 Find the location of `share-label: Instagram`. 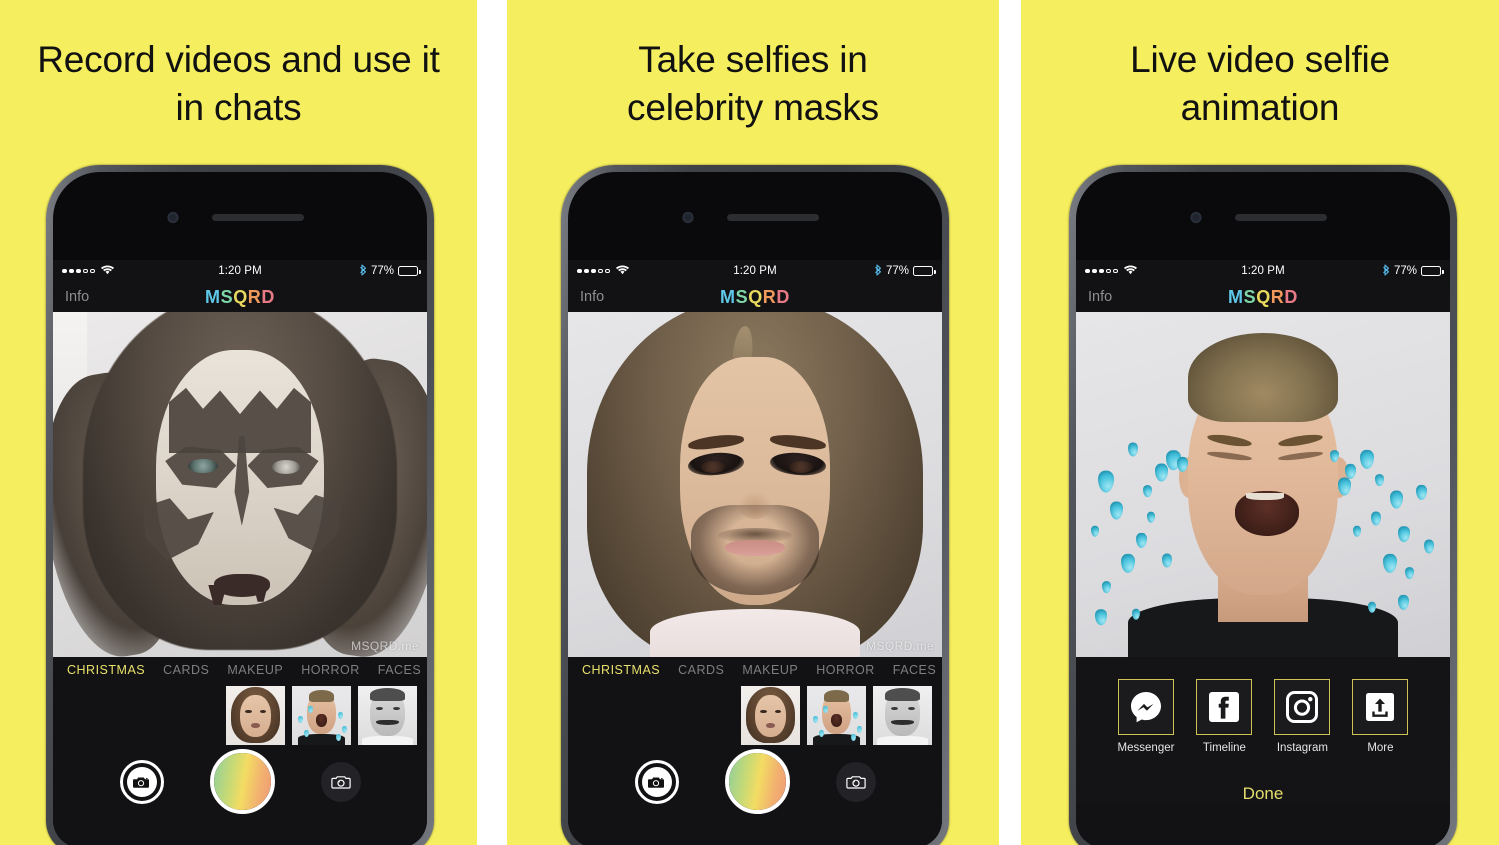

share-label: Instagram is located at coordinates (1302, 748).